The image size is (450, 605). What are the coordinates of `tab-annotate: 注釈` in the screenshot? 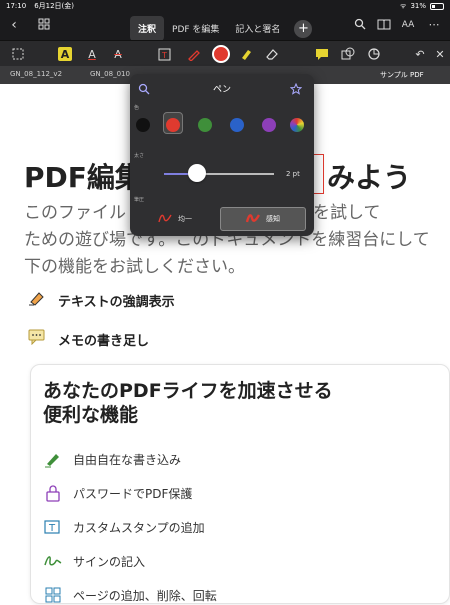 It's located at (147, 28).